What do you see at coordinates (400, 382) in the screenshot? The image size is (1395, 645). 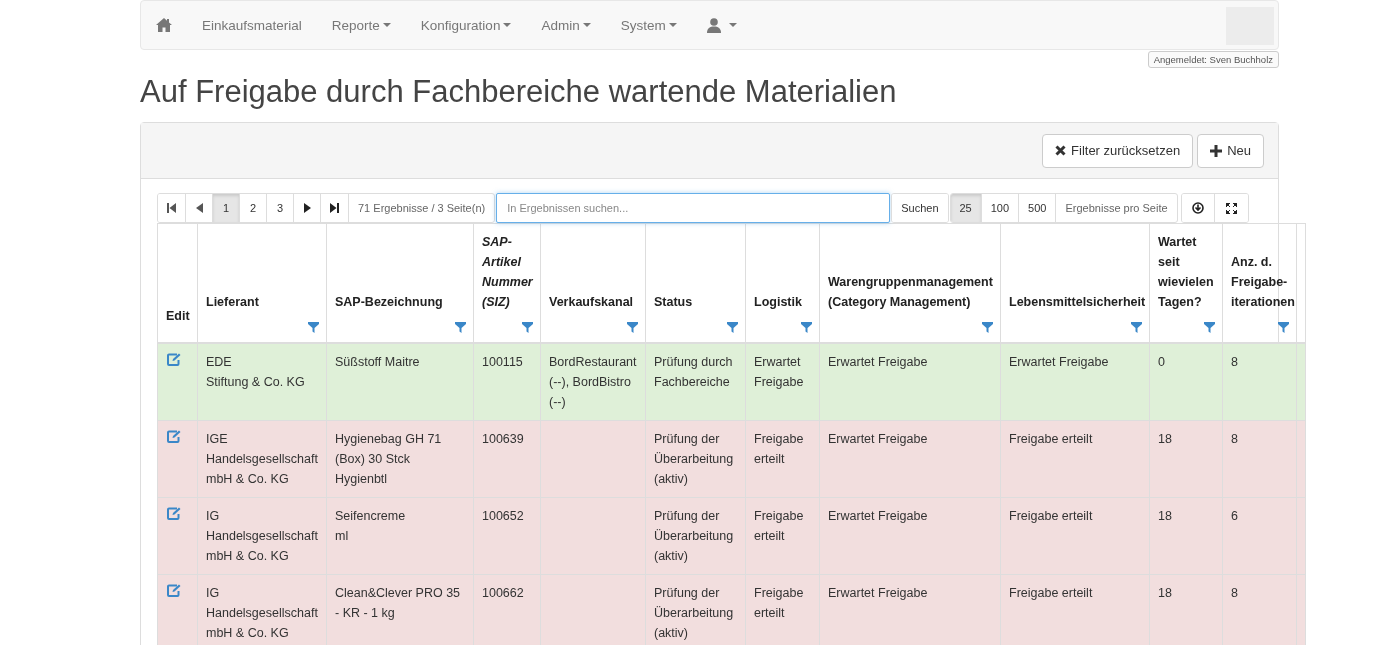 I see `table-cell: Süßstoff Maitre` at bounding box center [400, 382].